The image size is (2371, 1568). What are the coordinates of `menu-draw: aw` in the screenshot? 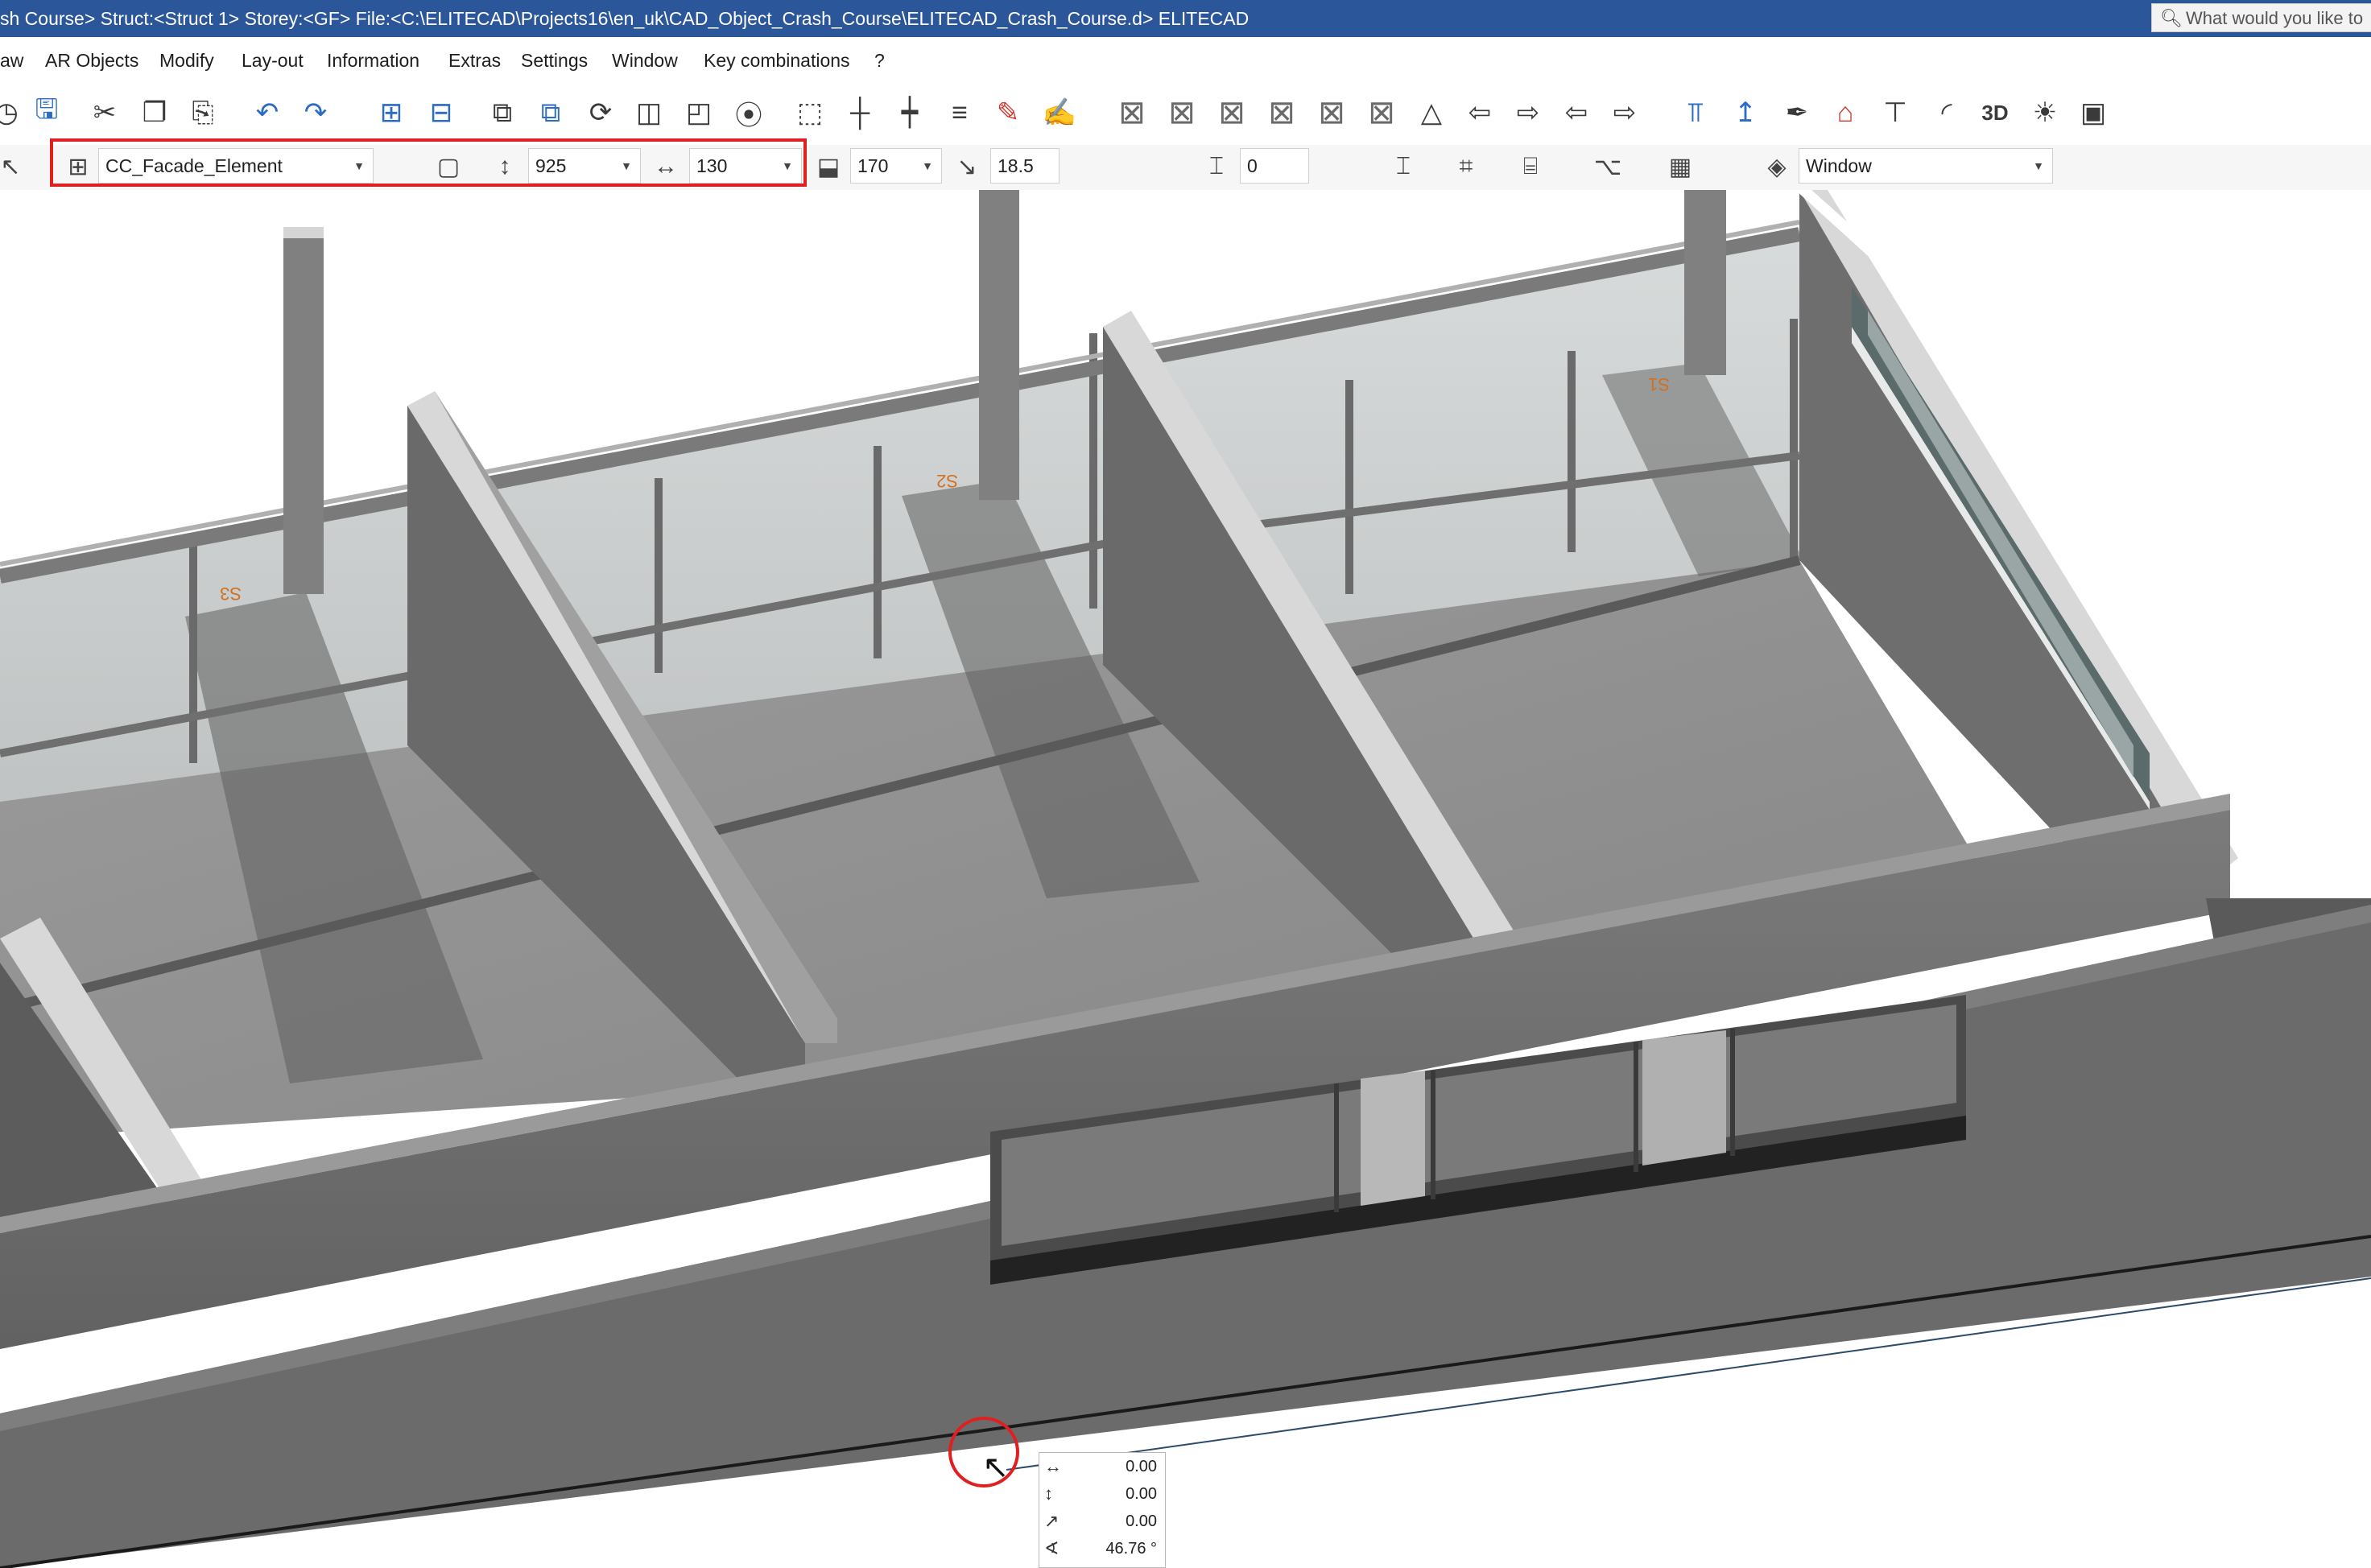 It's located at (11, 61).